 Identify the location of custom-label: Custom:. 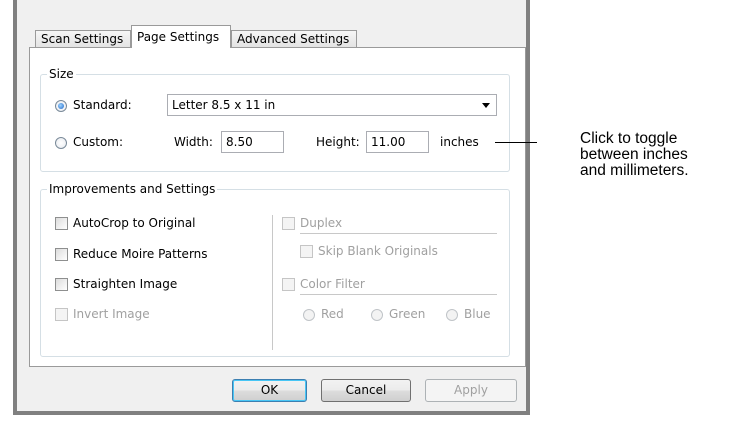
(98, 142).